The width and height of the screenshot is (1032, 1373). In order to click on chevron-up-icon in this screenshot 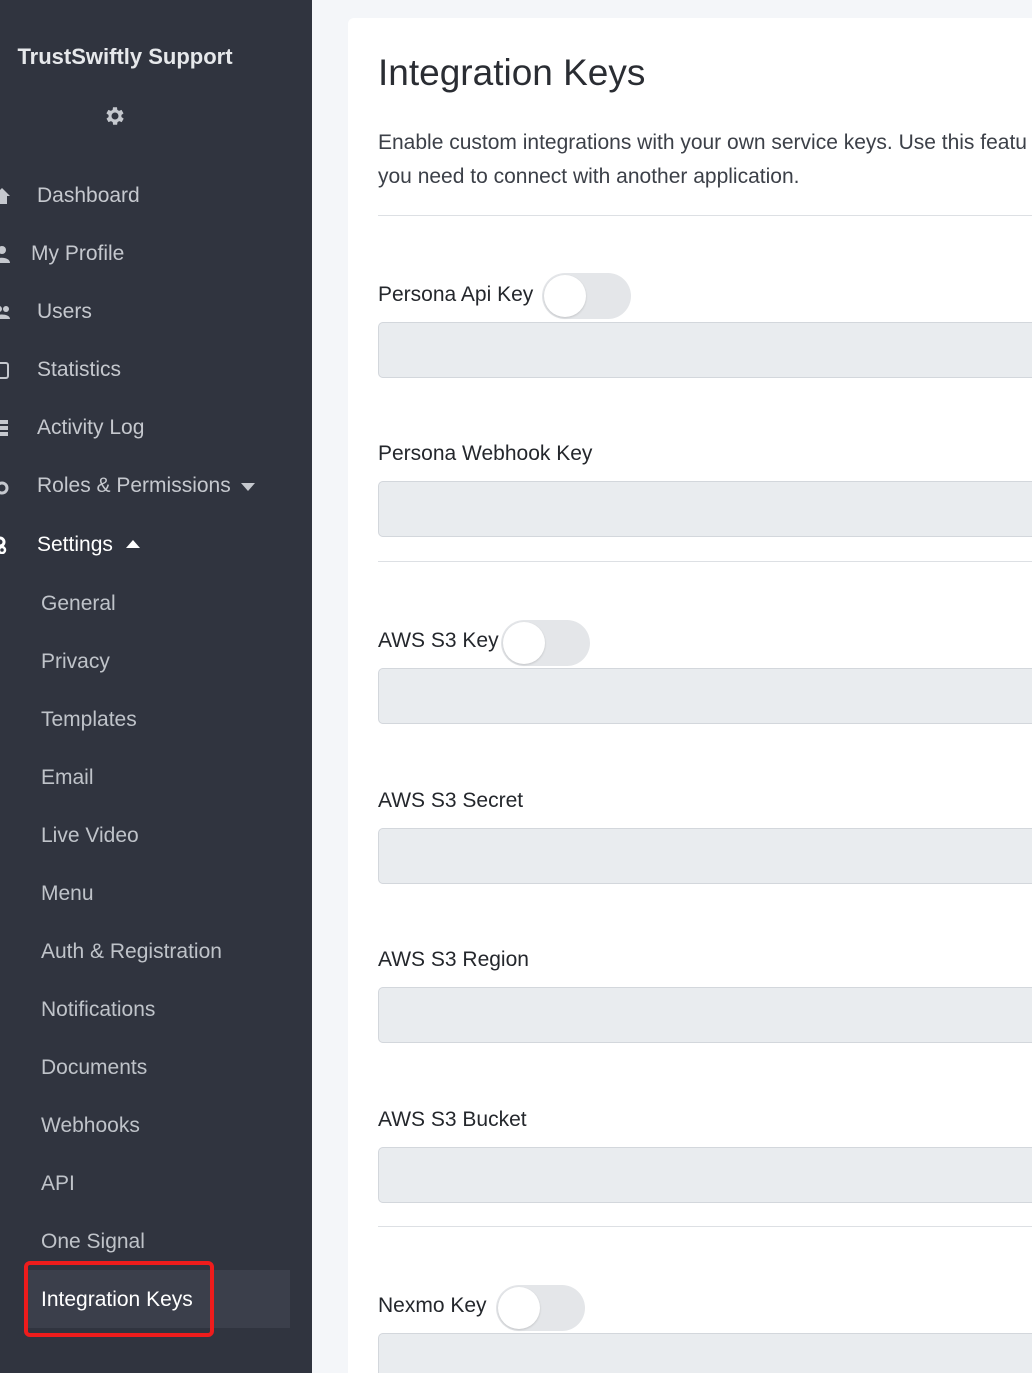, I will do `click(133, 544)`.